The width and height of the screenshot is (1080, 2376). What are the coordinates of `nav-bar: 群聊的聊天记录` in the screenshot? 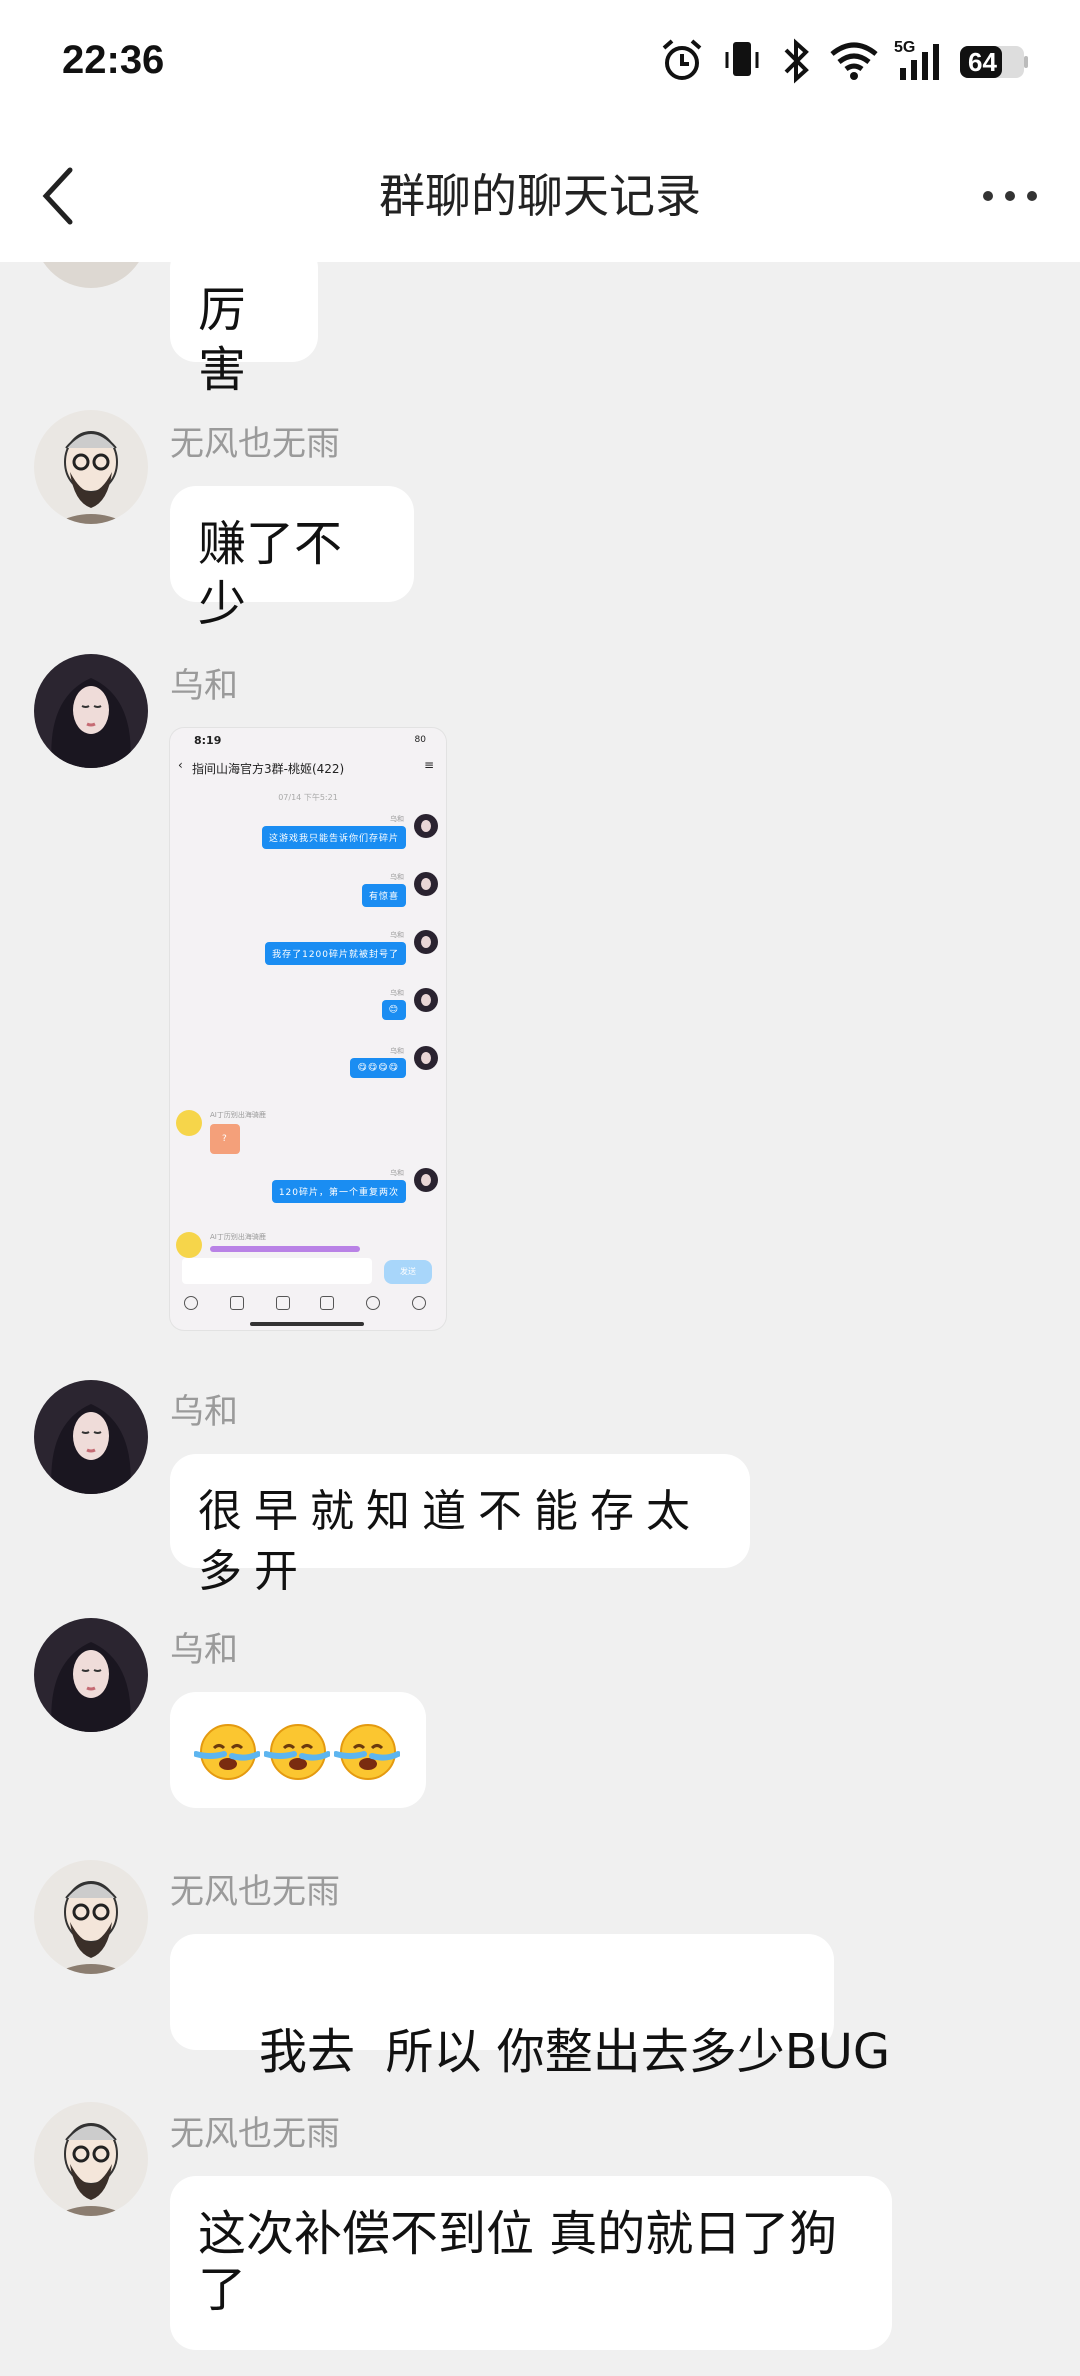 It's located at (540, 196).